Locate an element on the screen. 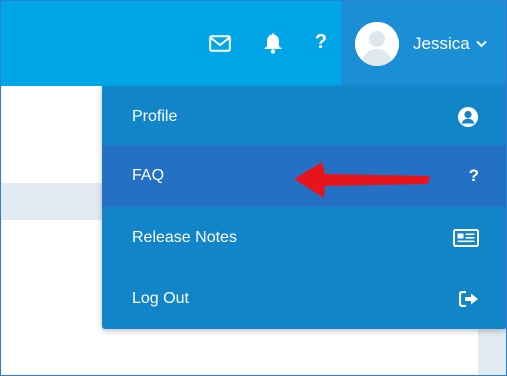 The height and width of the screenshot is (376, 507). menu-item-label: Profile is located at coordinates (155, 116).